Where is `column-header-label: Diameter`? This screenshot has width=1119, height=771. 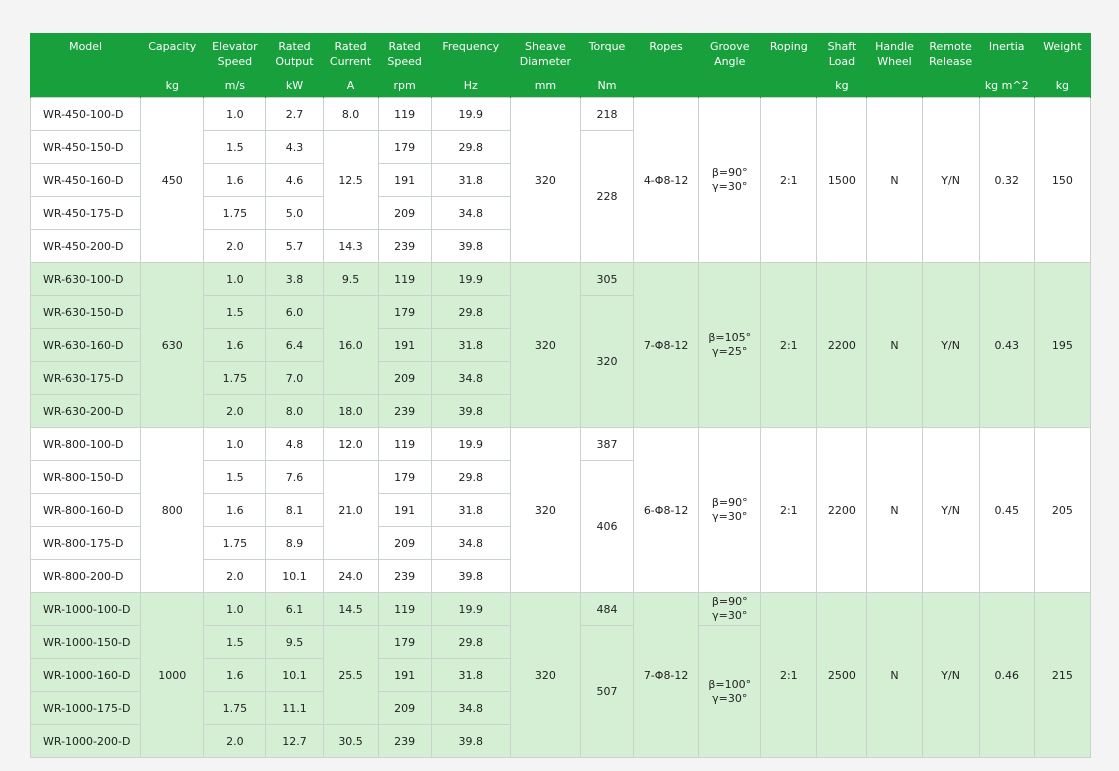
column-header-label: Diameter is located at coordinates (545, 61).